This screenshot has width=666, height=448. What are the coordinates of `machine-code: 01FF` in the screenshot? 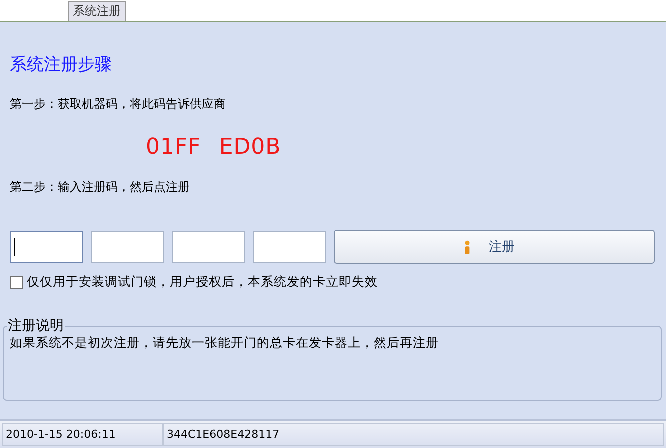 It's located at (174, 147).